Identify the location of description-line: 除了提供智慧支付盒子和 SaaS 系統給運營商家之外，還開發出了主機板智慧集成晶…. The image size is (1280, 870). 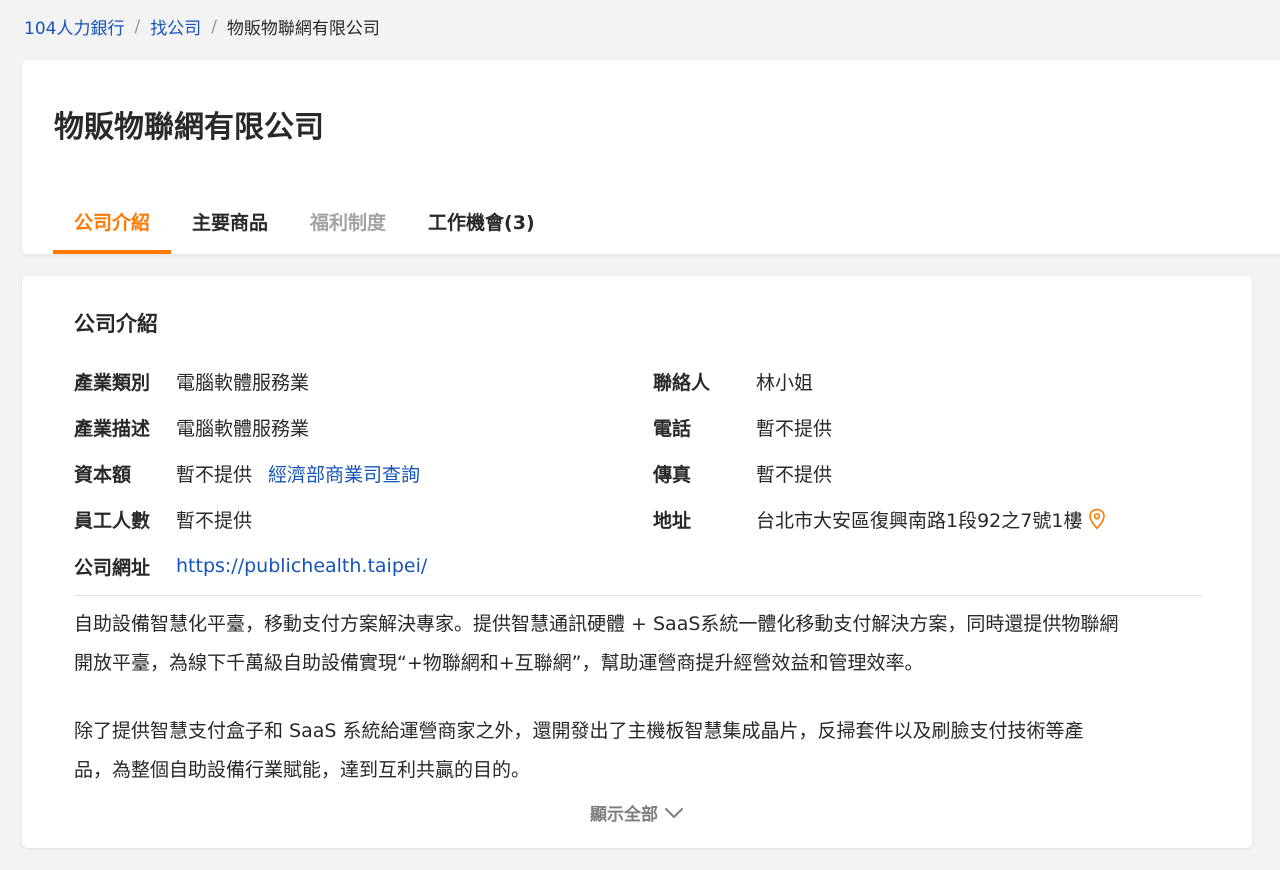
(579, 731).